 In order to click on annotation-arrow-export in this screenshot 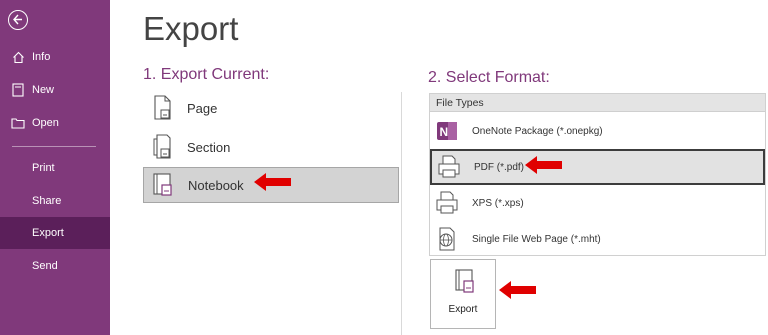, I will do `click(517, 290)`.